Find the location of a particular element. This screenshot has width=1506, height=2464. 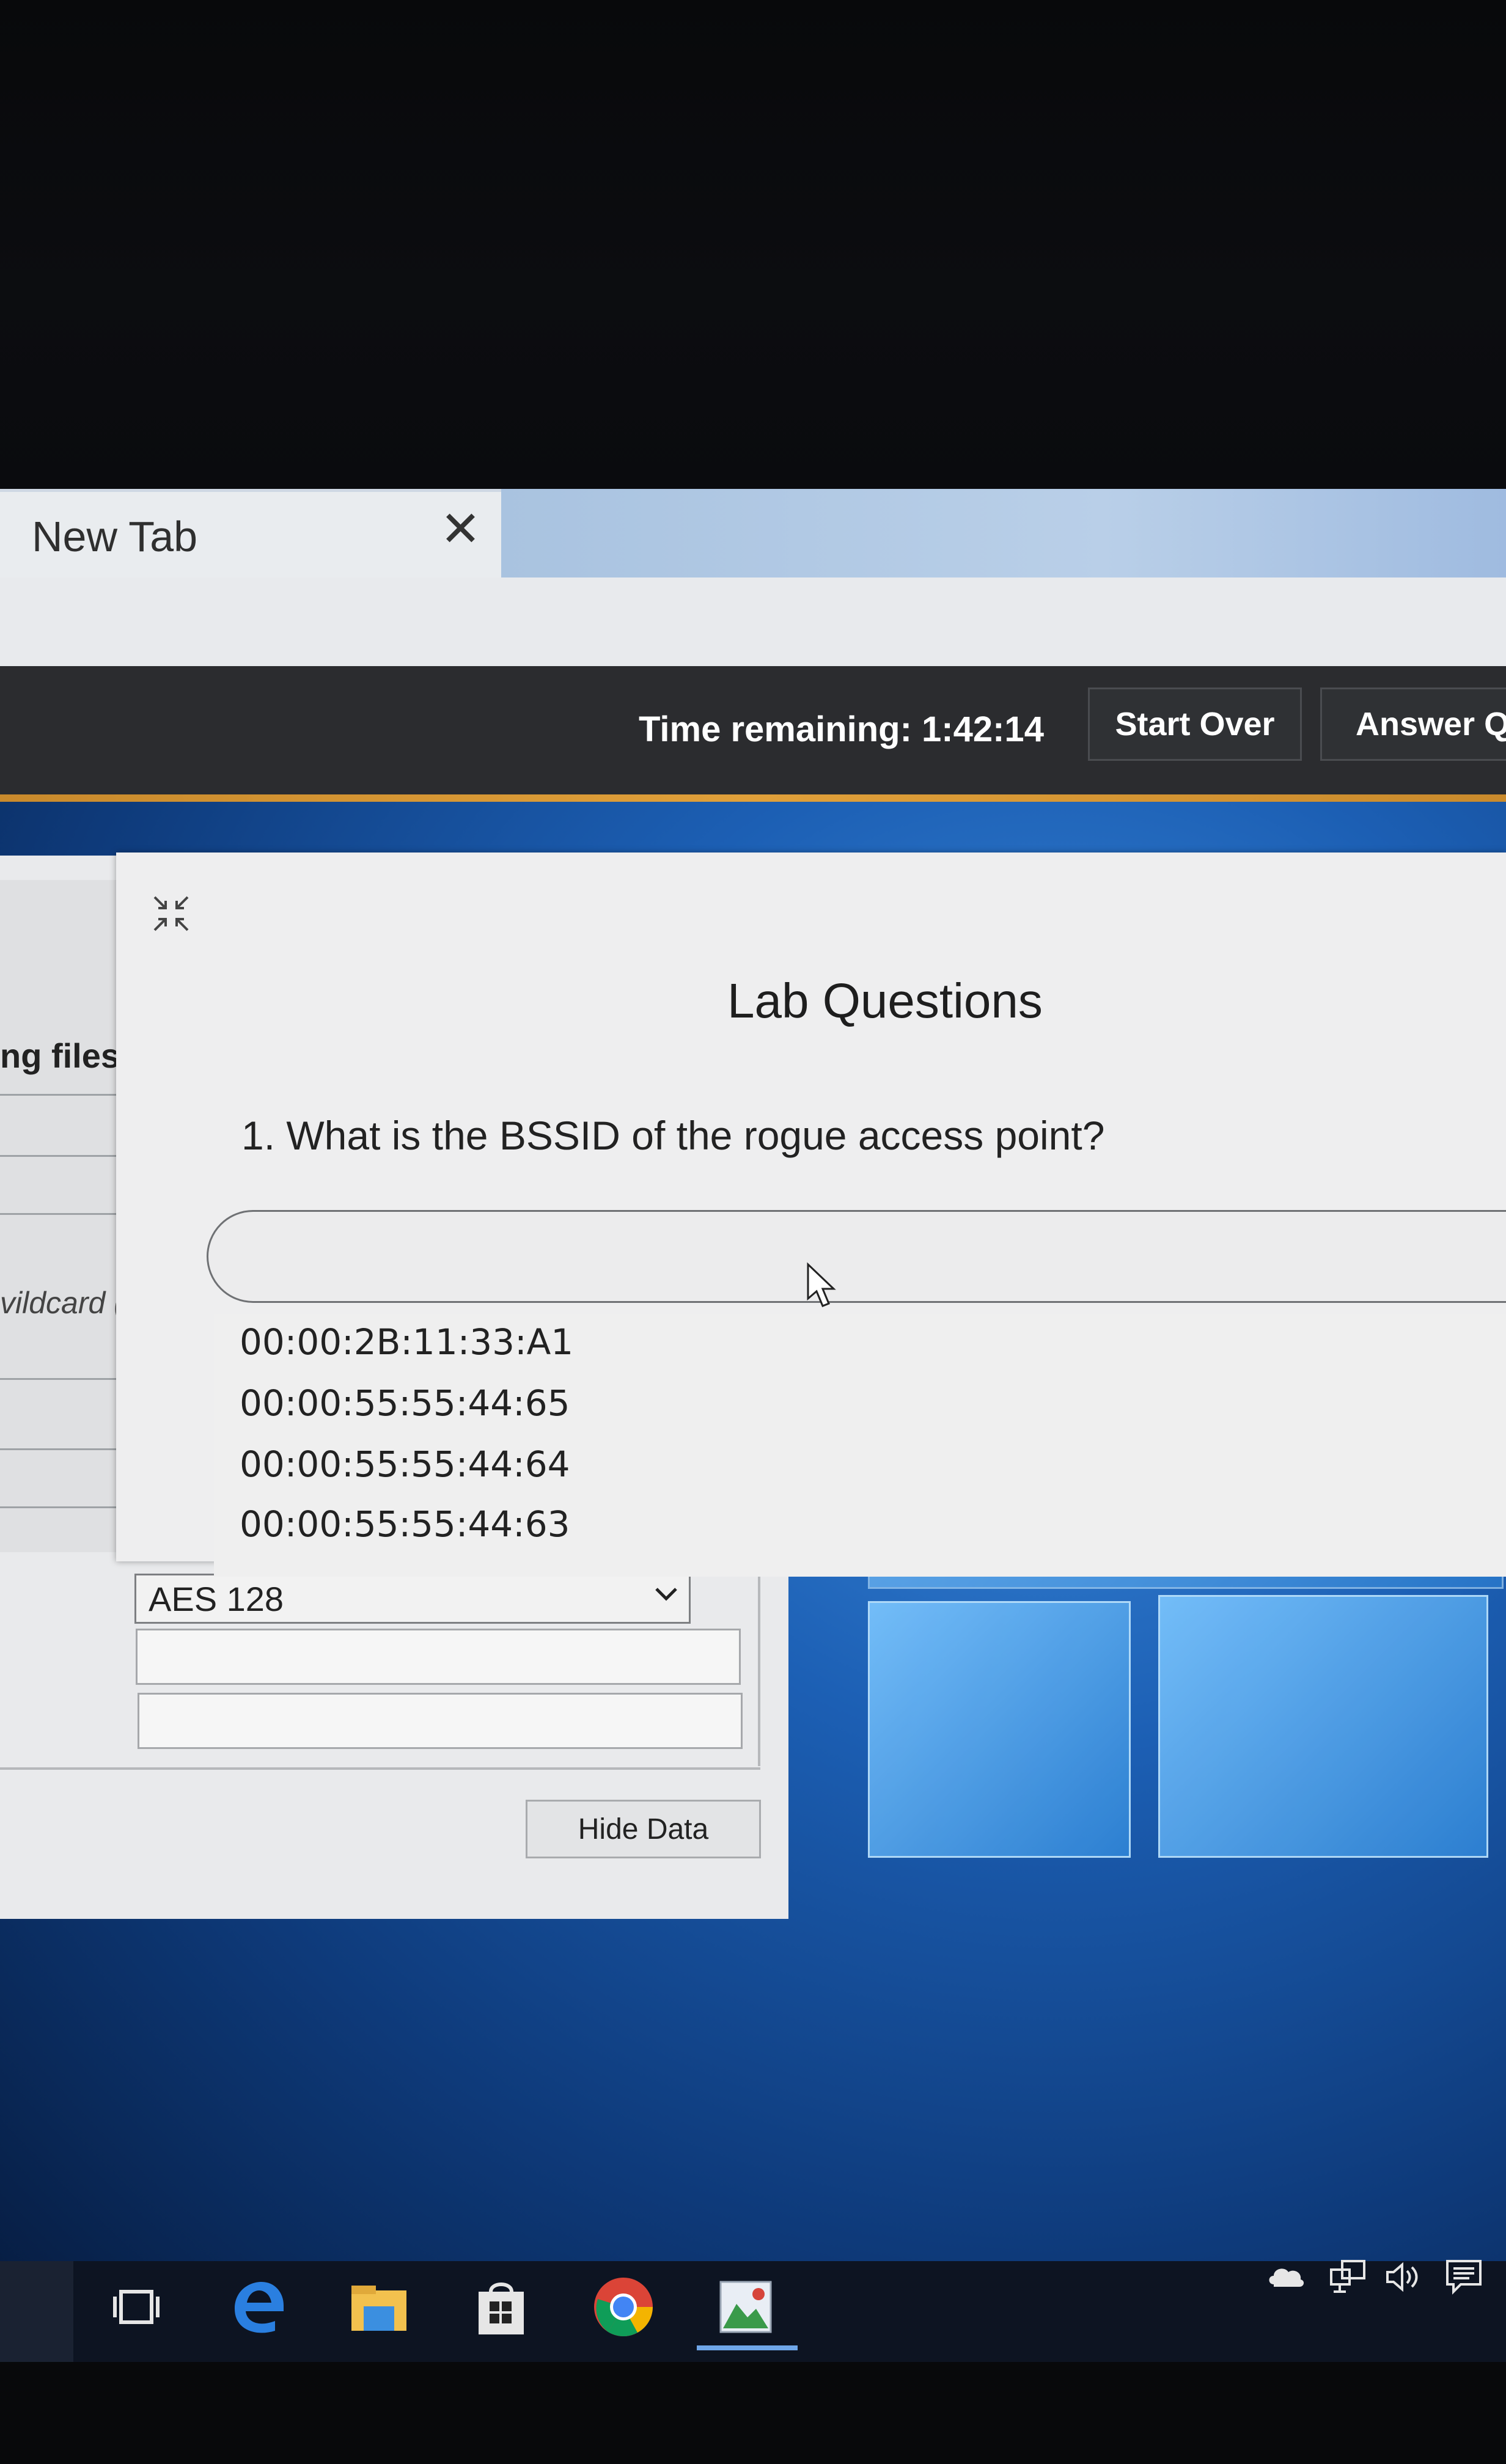

store-icon is located at coordinates (501, 2307).